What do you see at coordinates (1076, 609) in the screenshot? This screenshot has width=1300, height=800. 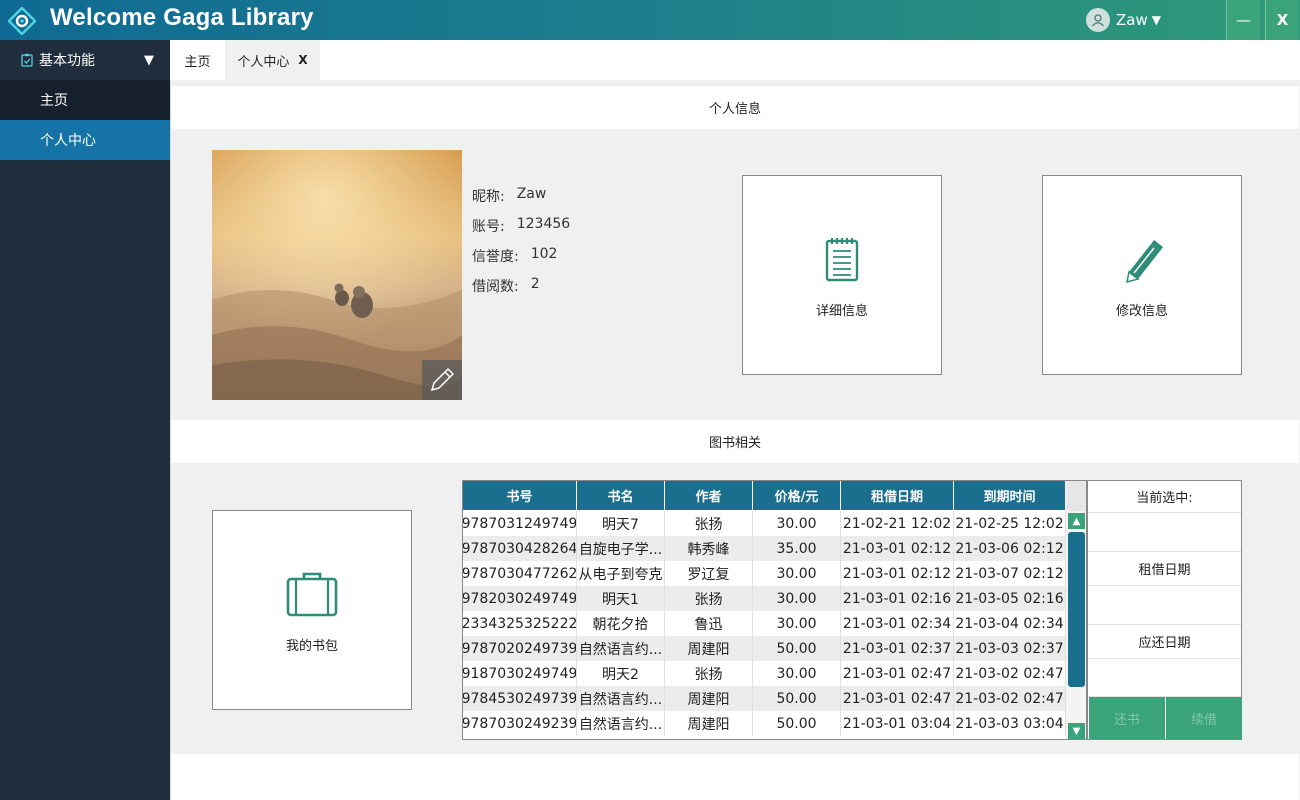 I see `scrollbar-thumb` at bounding box center [1076, 609].